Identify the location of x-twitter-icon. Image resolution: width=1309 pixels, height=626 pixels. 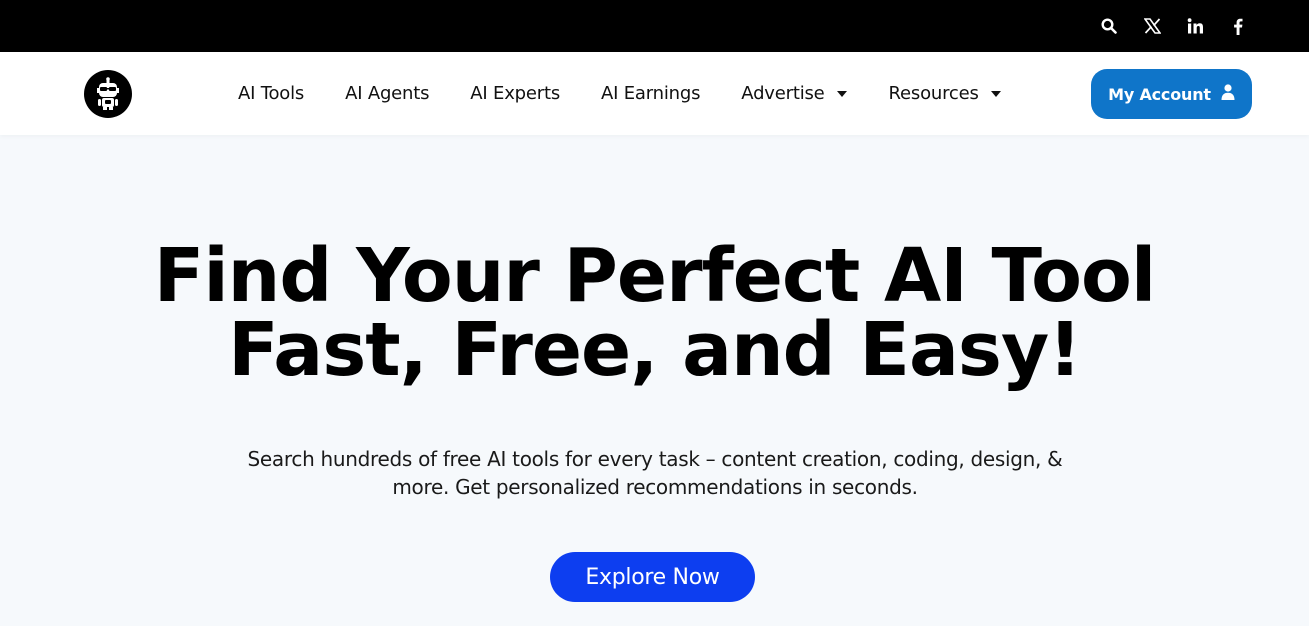
(1152, 26).